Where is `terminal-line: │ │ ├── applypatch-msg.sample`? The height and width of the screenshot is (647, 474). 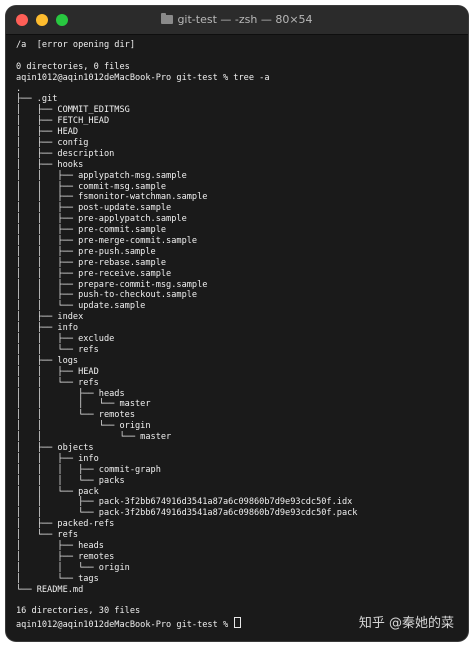 terminal-line: │ │ ├── applypatch-msg.sample is located at coordinates (238, 176).